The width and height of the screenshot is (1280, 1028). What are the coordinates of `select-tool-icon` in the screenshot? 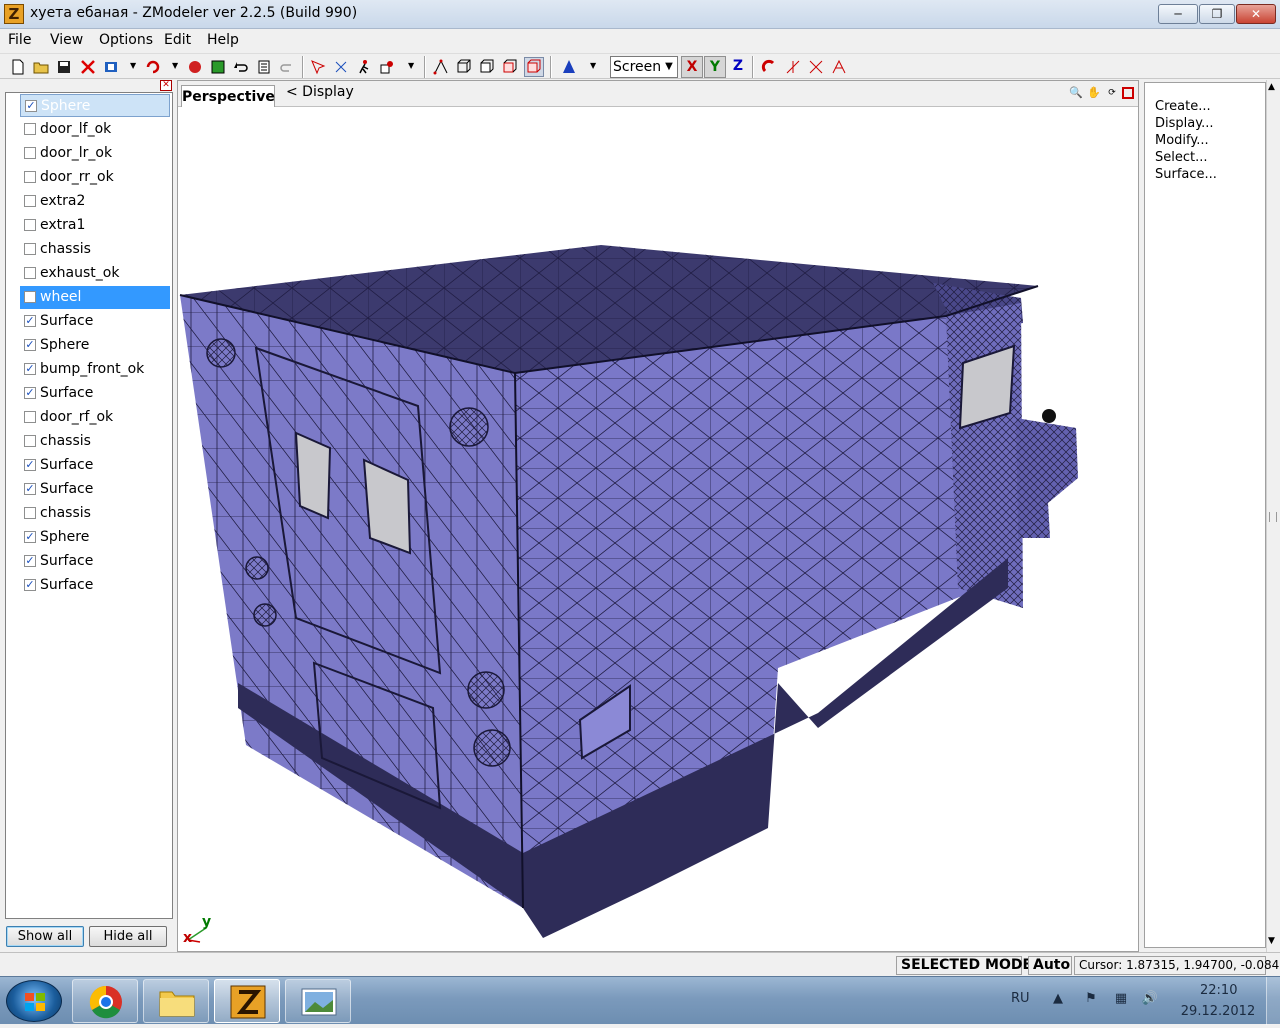 It's located at (318, 67).